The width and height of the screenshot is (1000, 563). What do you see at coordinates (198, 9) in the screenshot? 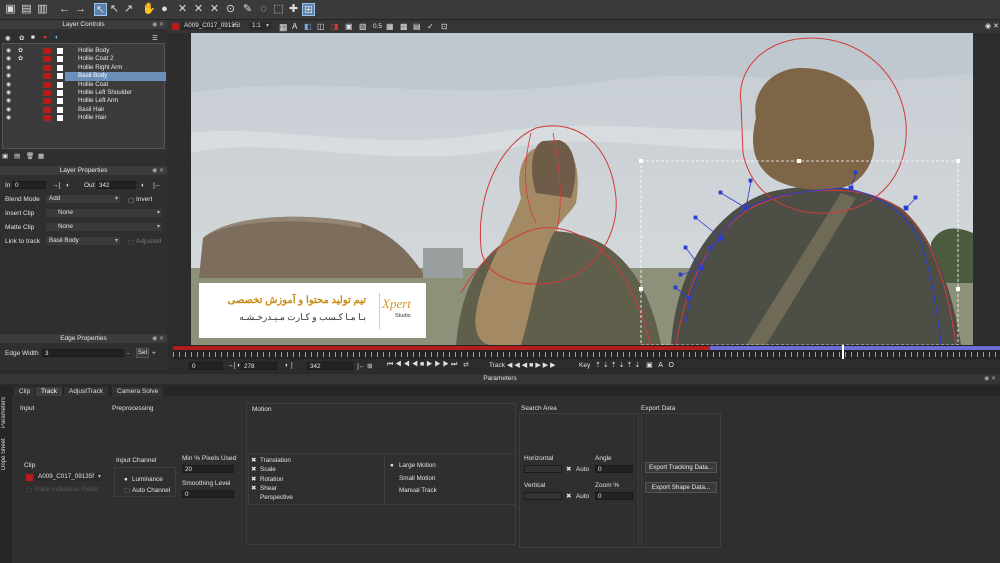
I see `bspline-icon: ✕` at bounding box center [198, 9].